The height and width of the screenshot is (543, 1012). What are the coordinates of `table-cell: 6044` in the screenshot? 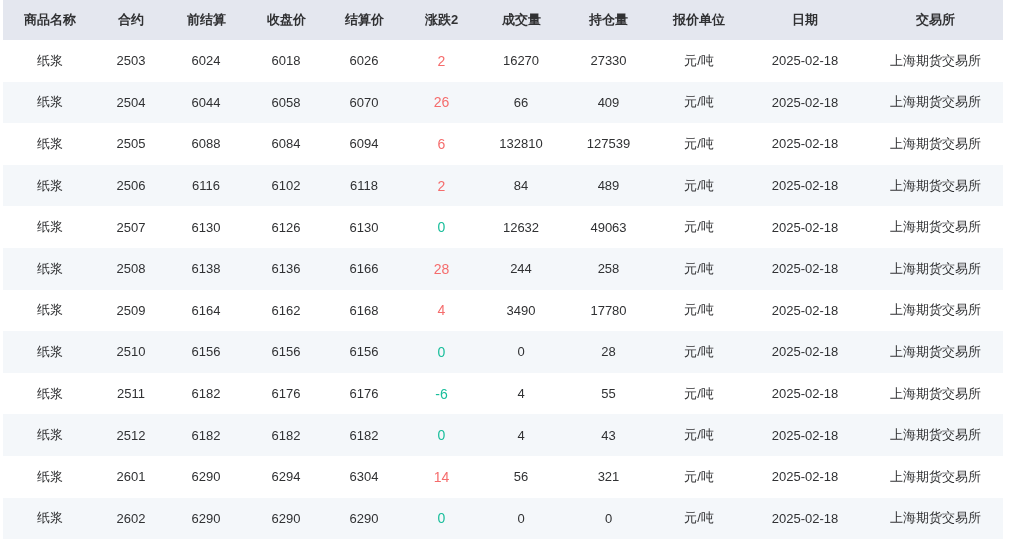 It's located at (206, 102).